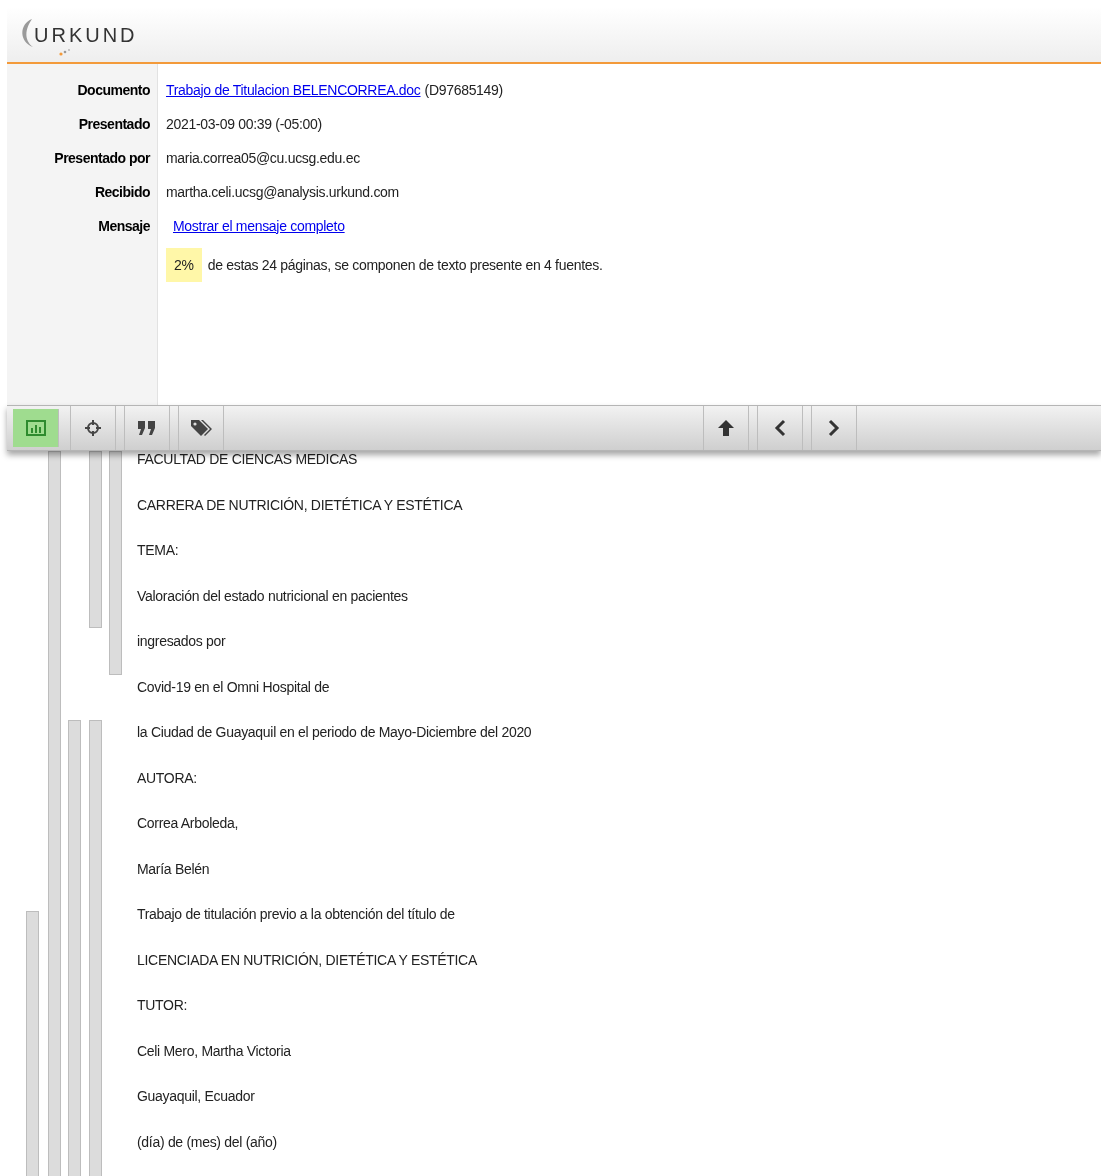 The width and height of the screenshot is (1101, 1176). Describe the element at coordinates (244, 124) in the screenshot. I see `field-value: 2021-03-09 00:39 (-05:00)` at that location.